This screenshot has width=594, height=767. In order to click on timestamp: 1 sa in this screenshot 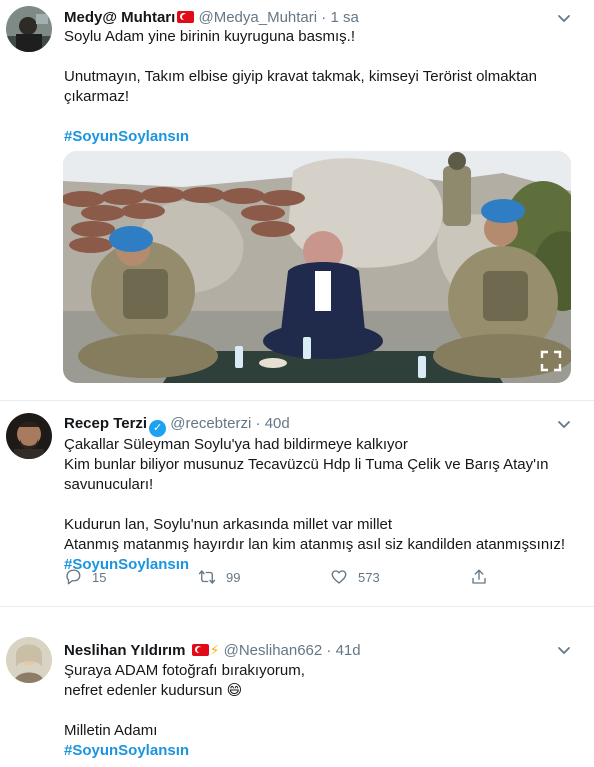, I will do `click(344, 17)`.